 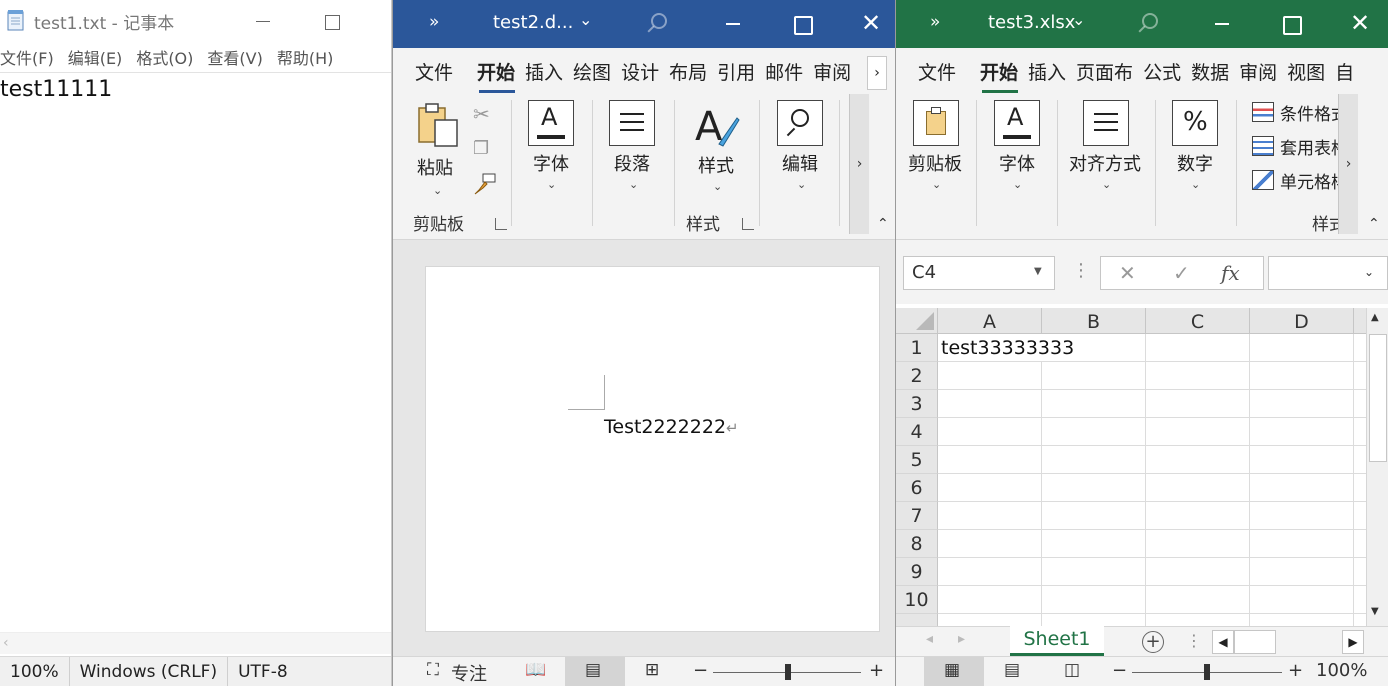 I want to click on number-format-icon: %, so click(x=1195, y=123).